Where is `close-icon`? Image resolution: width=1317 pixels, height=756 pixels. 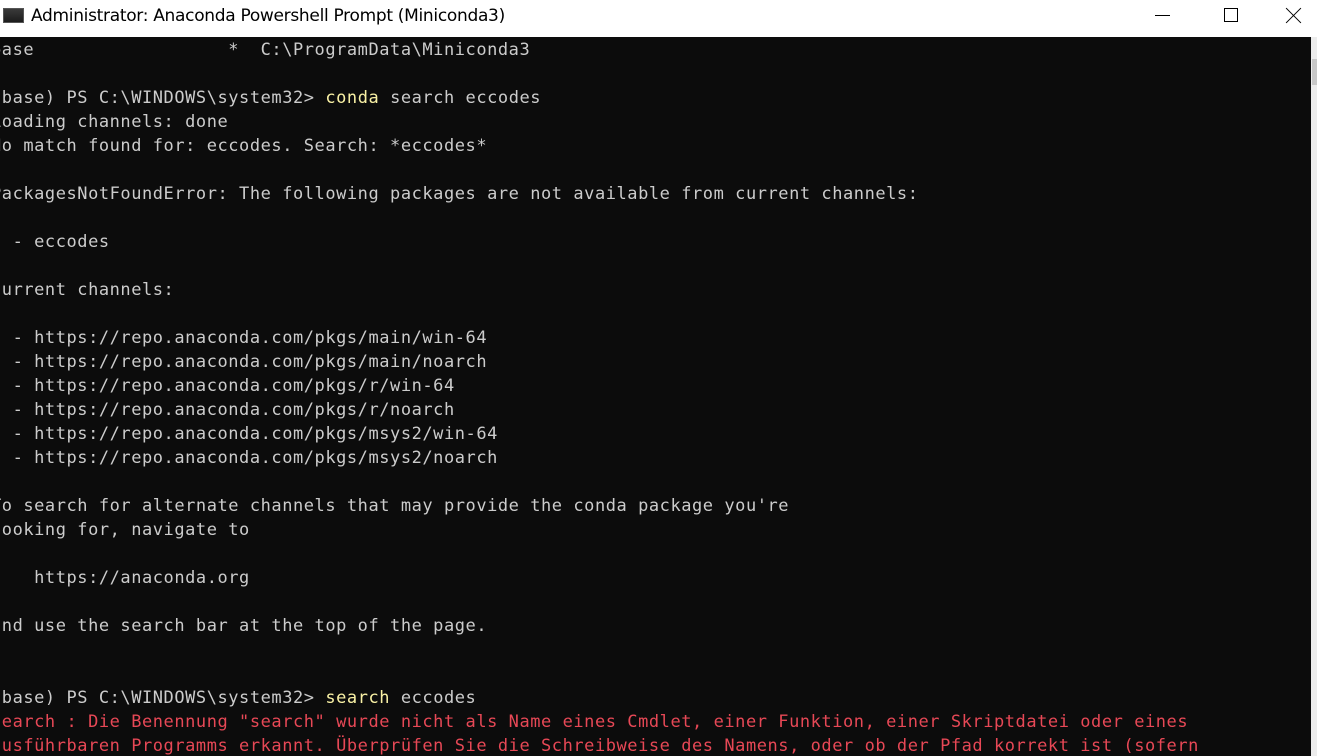 close-icon is located at coordinates (1294, 15).